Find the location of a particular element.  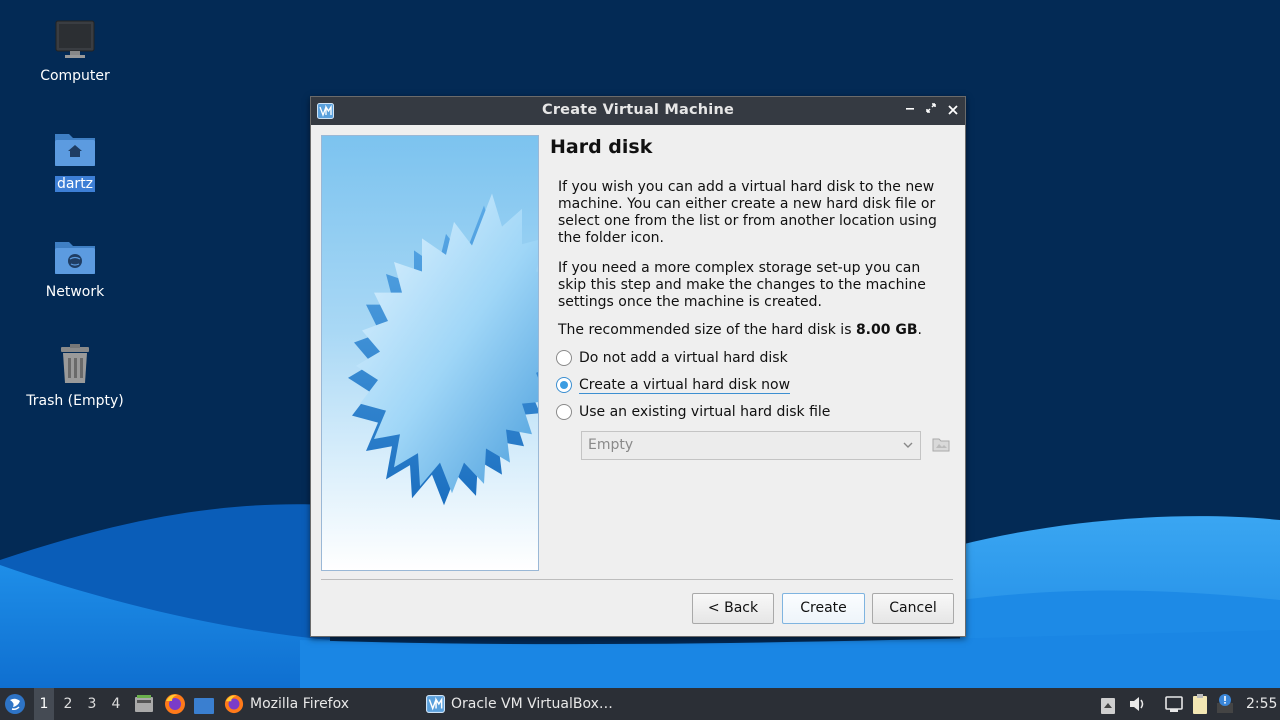

network-icon is located at coordinates (1174, 704).